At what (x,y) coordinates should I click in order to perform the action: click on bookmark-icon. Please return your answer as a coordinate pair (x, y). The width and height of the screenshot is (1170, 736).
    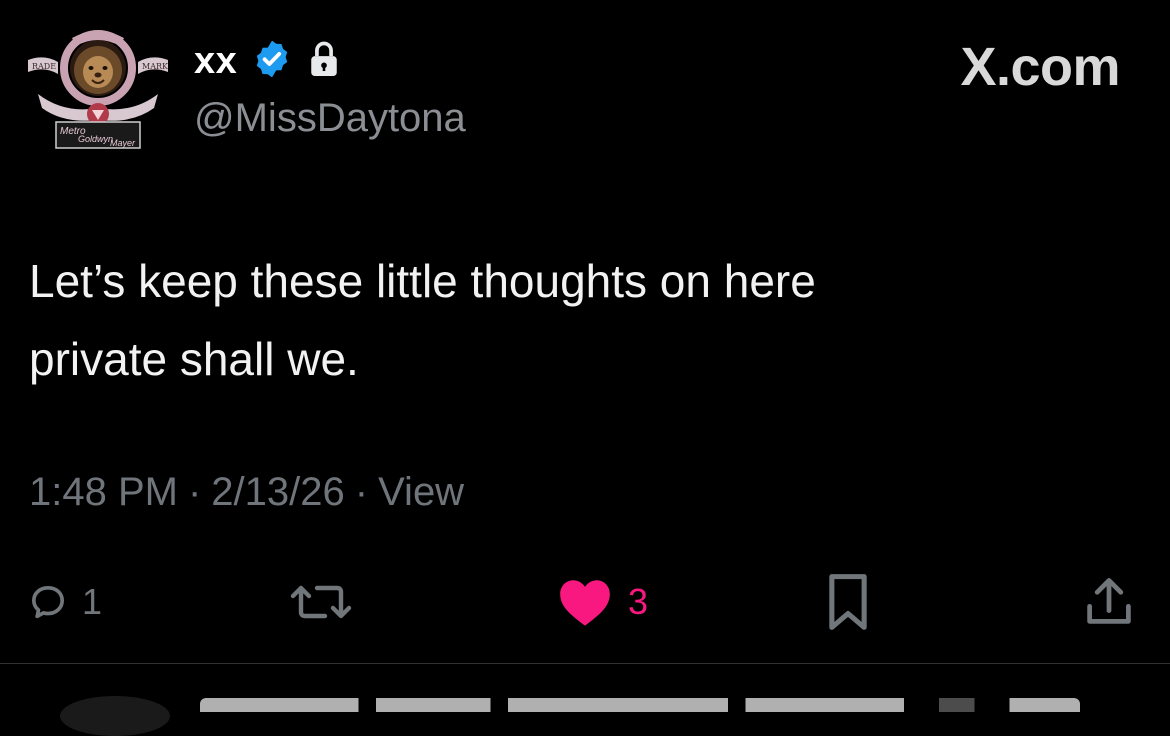
    Looking at the image, I should click on (848, 602).